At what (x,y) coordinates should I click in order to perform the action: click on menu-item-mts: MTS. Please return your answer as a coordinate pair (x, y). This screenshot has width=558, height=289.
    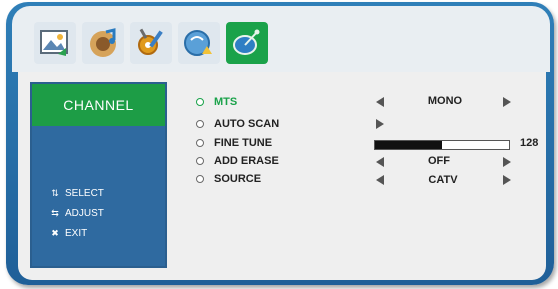
    Looking at the image, I should click on (216, 102).